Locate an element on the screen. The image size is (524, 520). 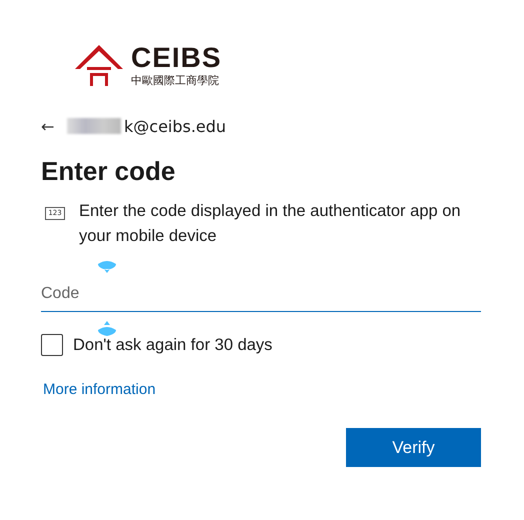
logo-icon is located at coordinates (99, 65).